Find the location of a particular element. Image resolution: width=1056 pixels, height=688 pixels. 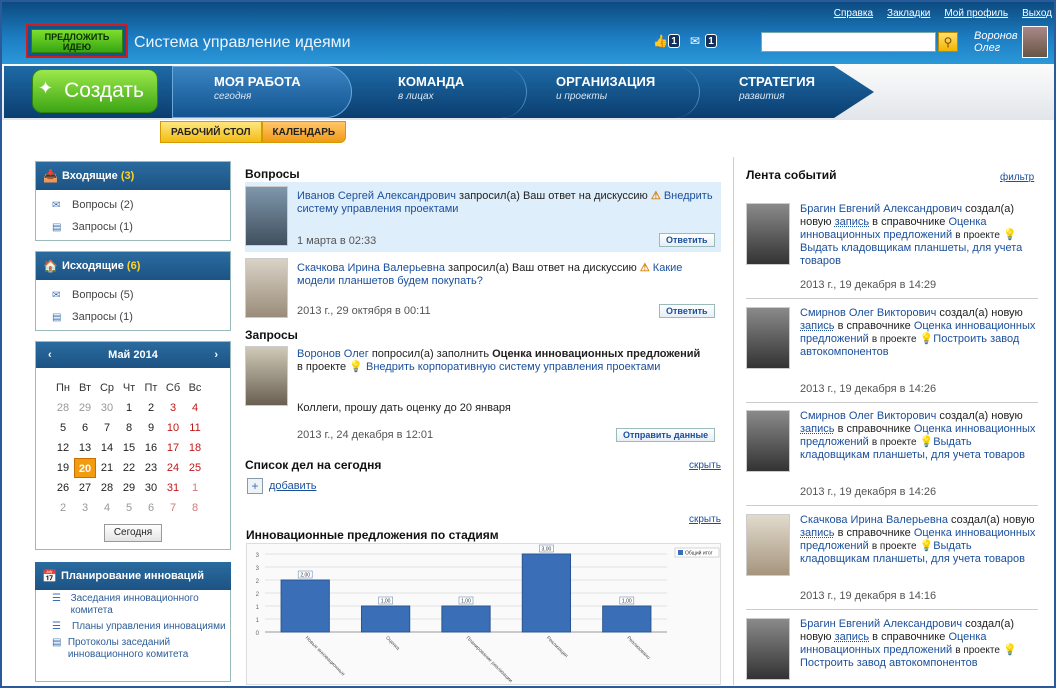

chevron-left-icon: ‹ is located at coordinates (50, 355).